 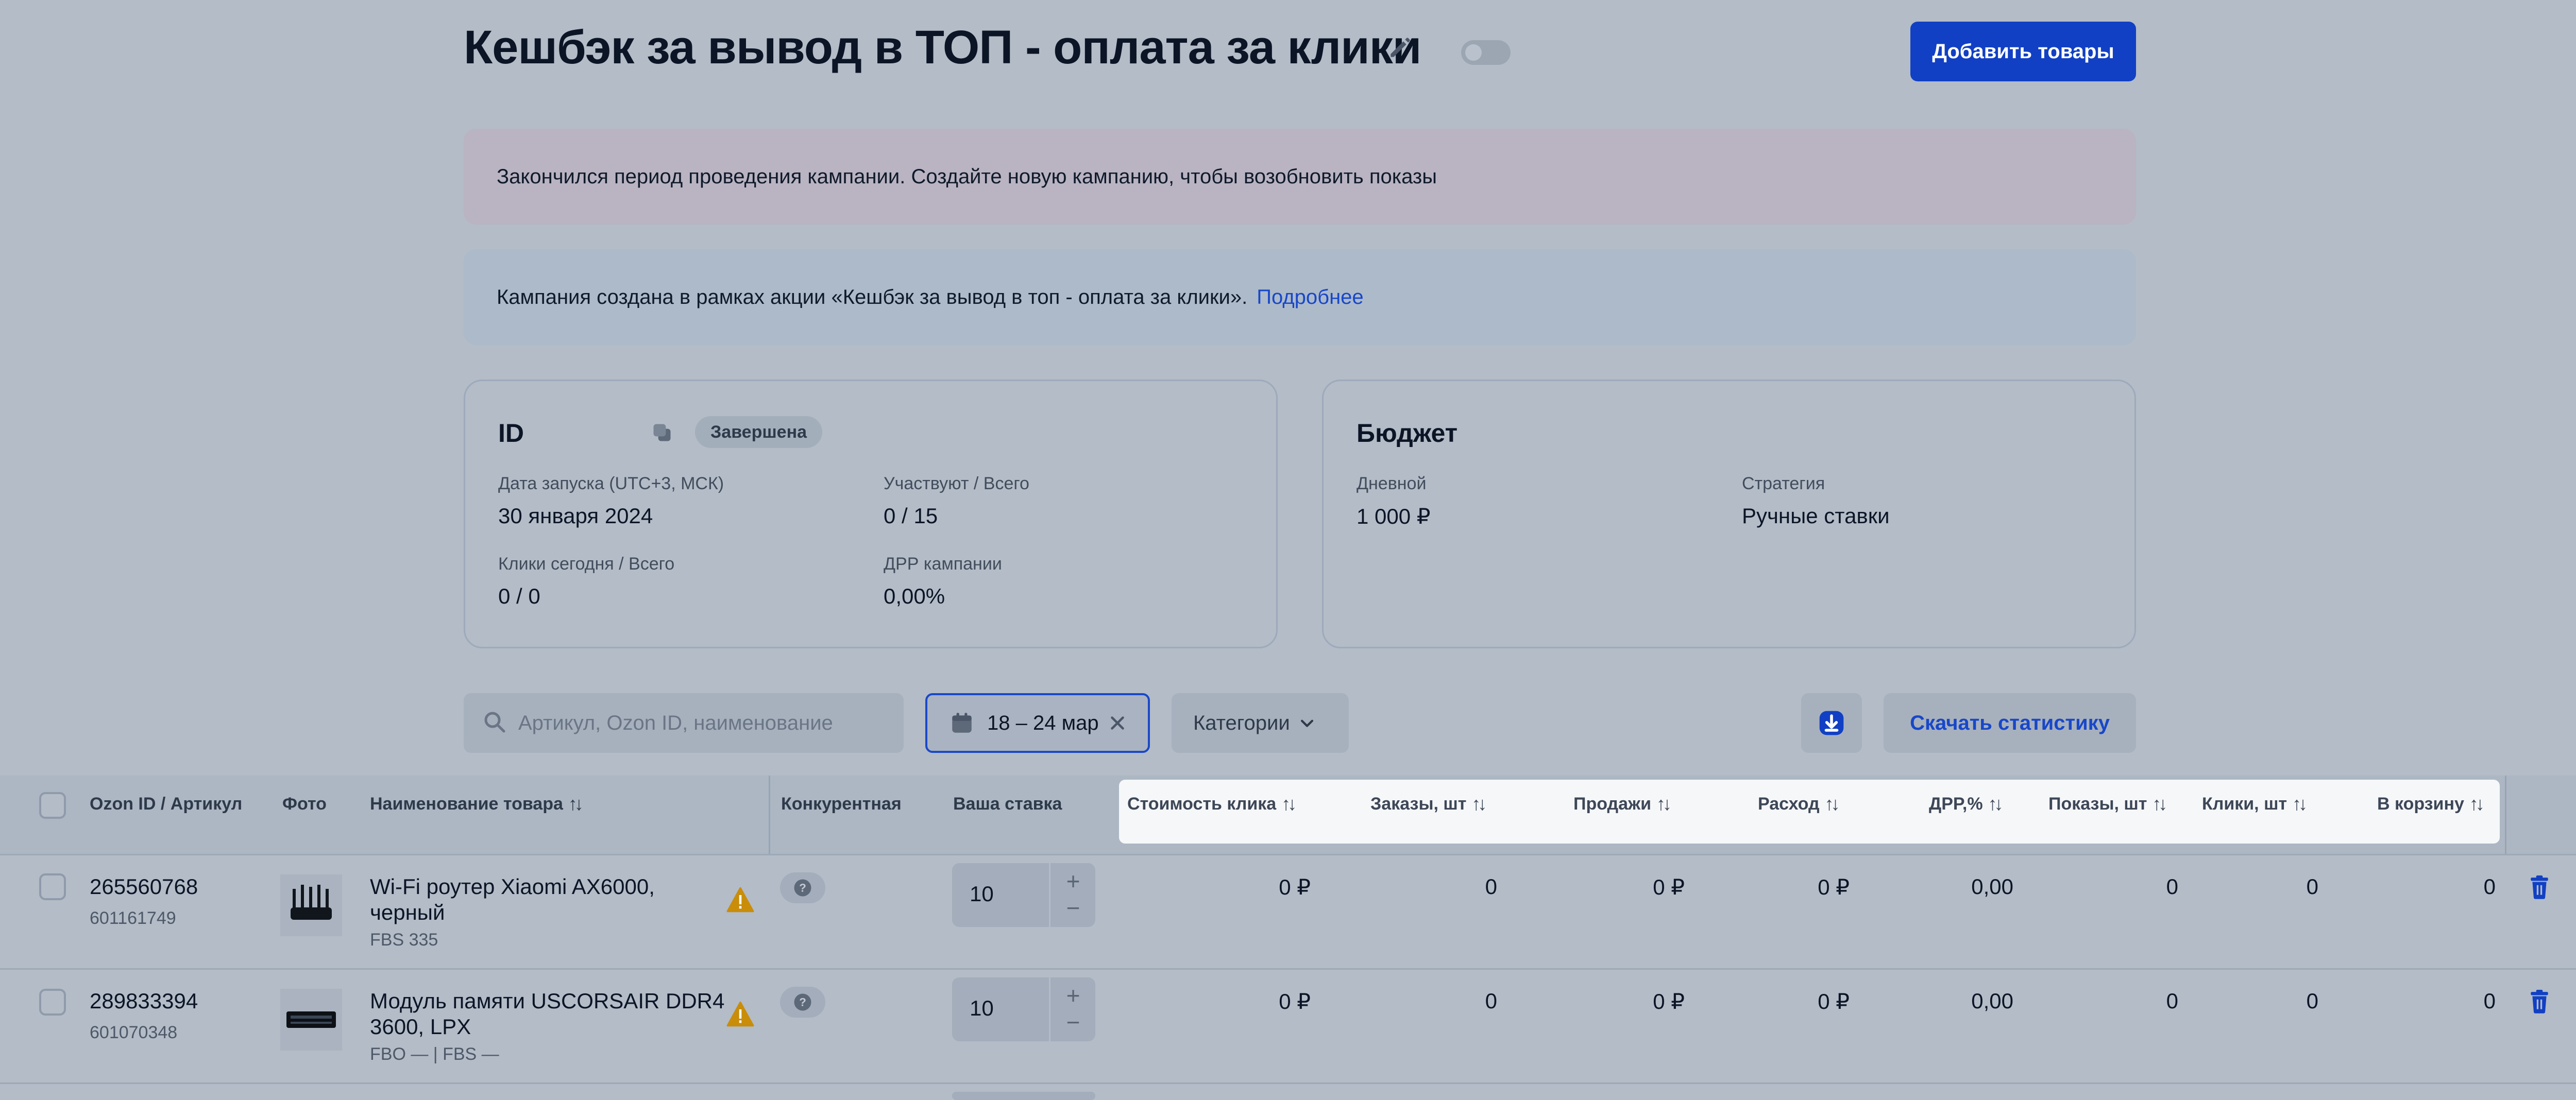 I want to click on categories-label: Категории, so click(x=1242, y=723).